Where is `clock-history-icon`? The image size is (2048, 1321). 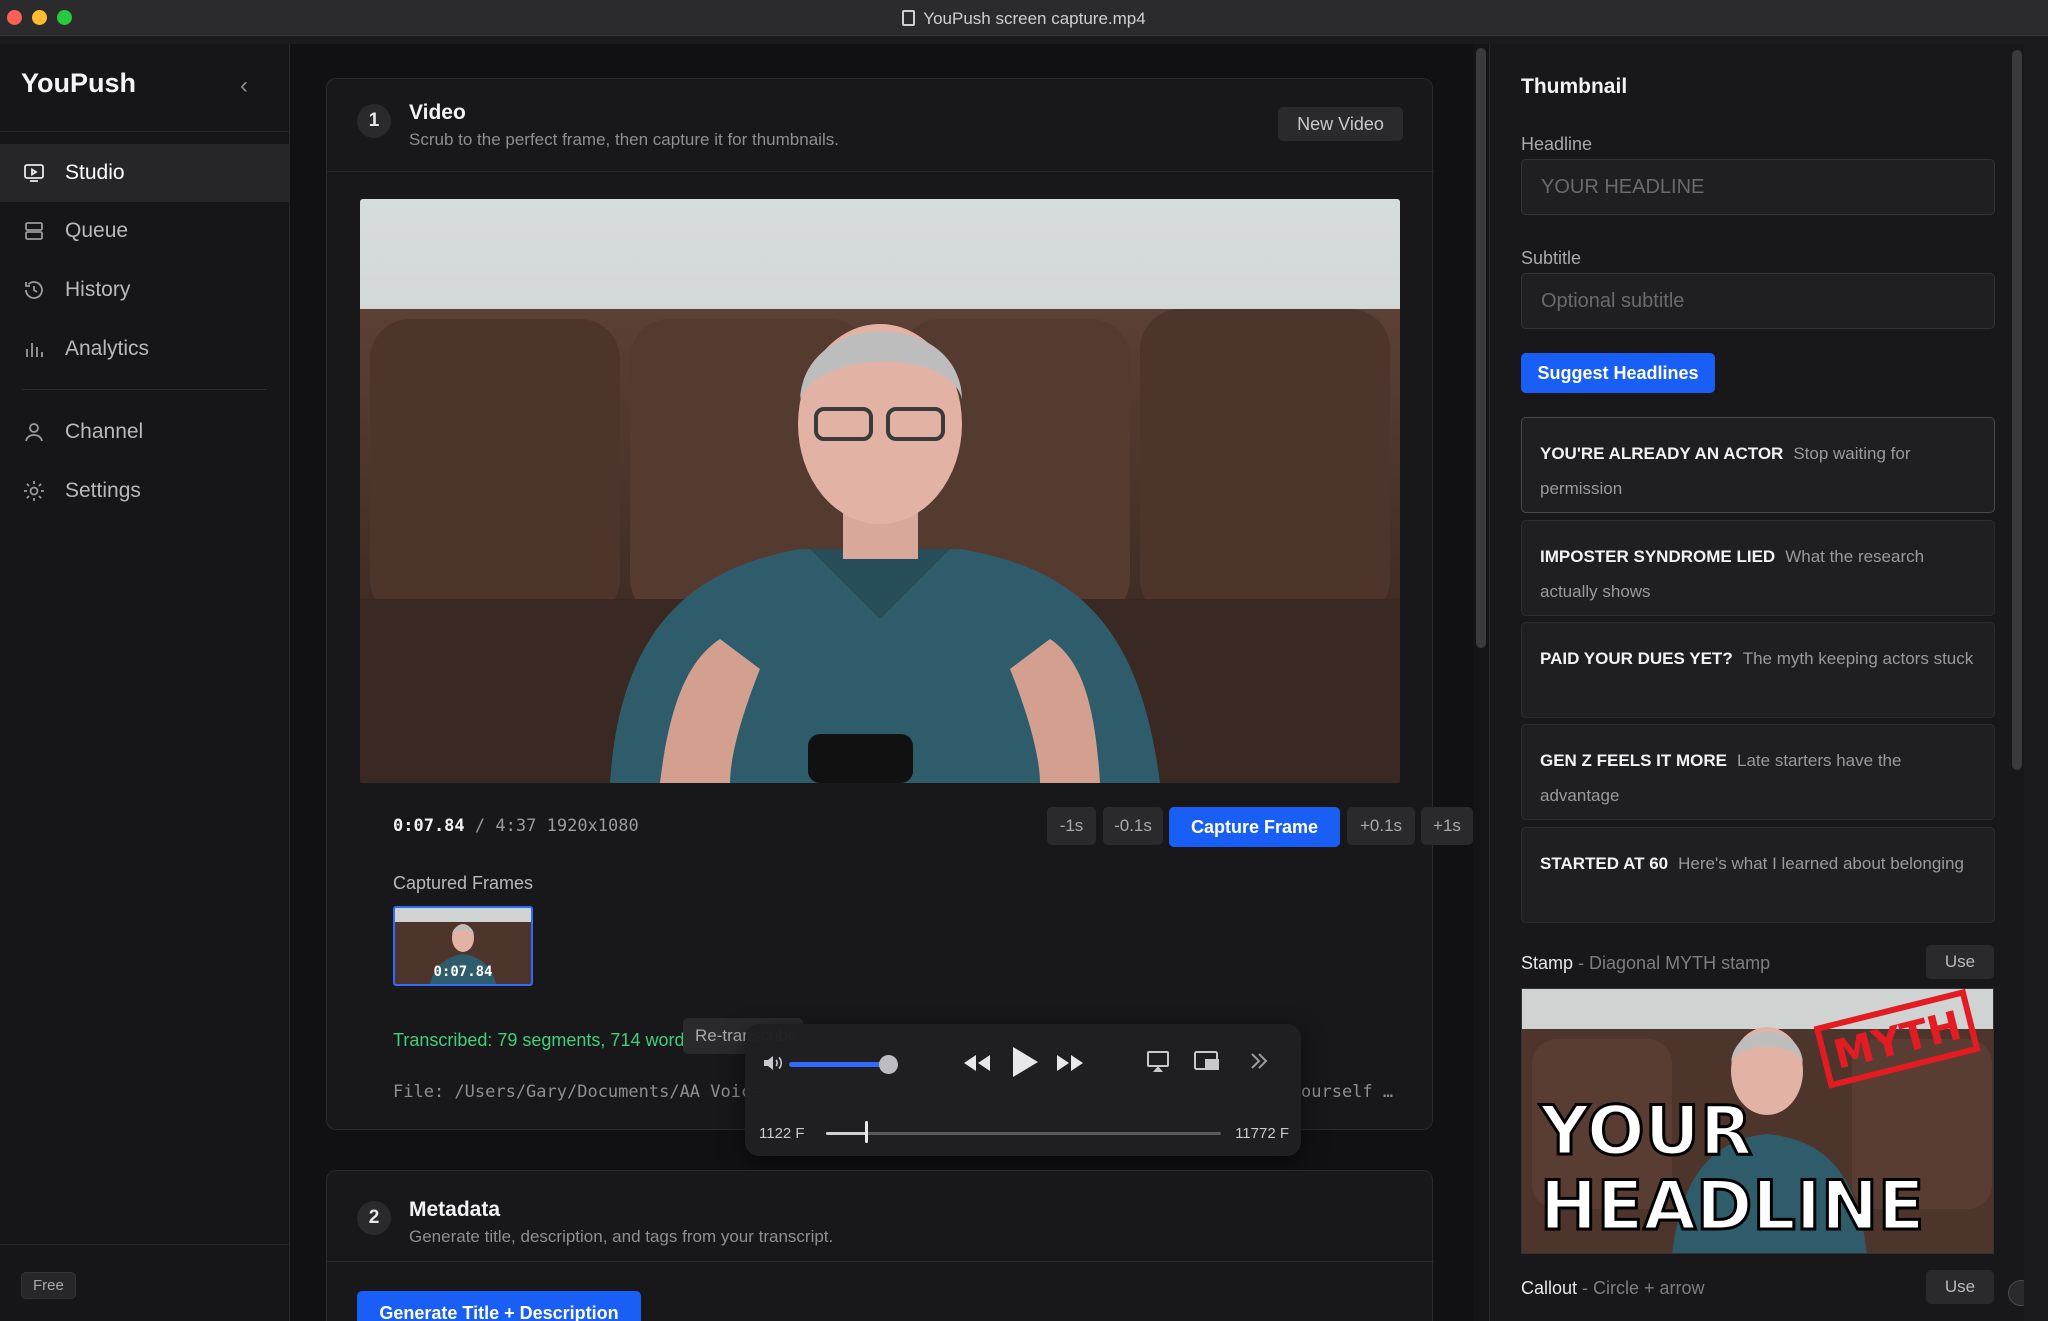 clock-history-icon is located at coordinates (34, 290).